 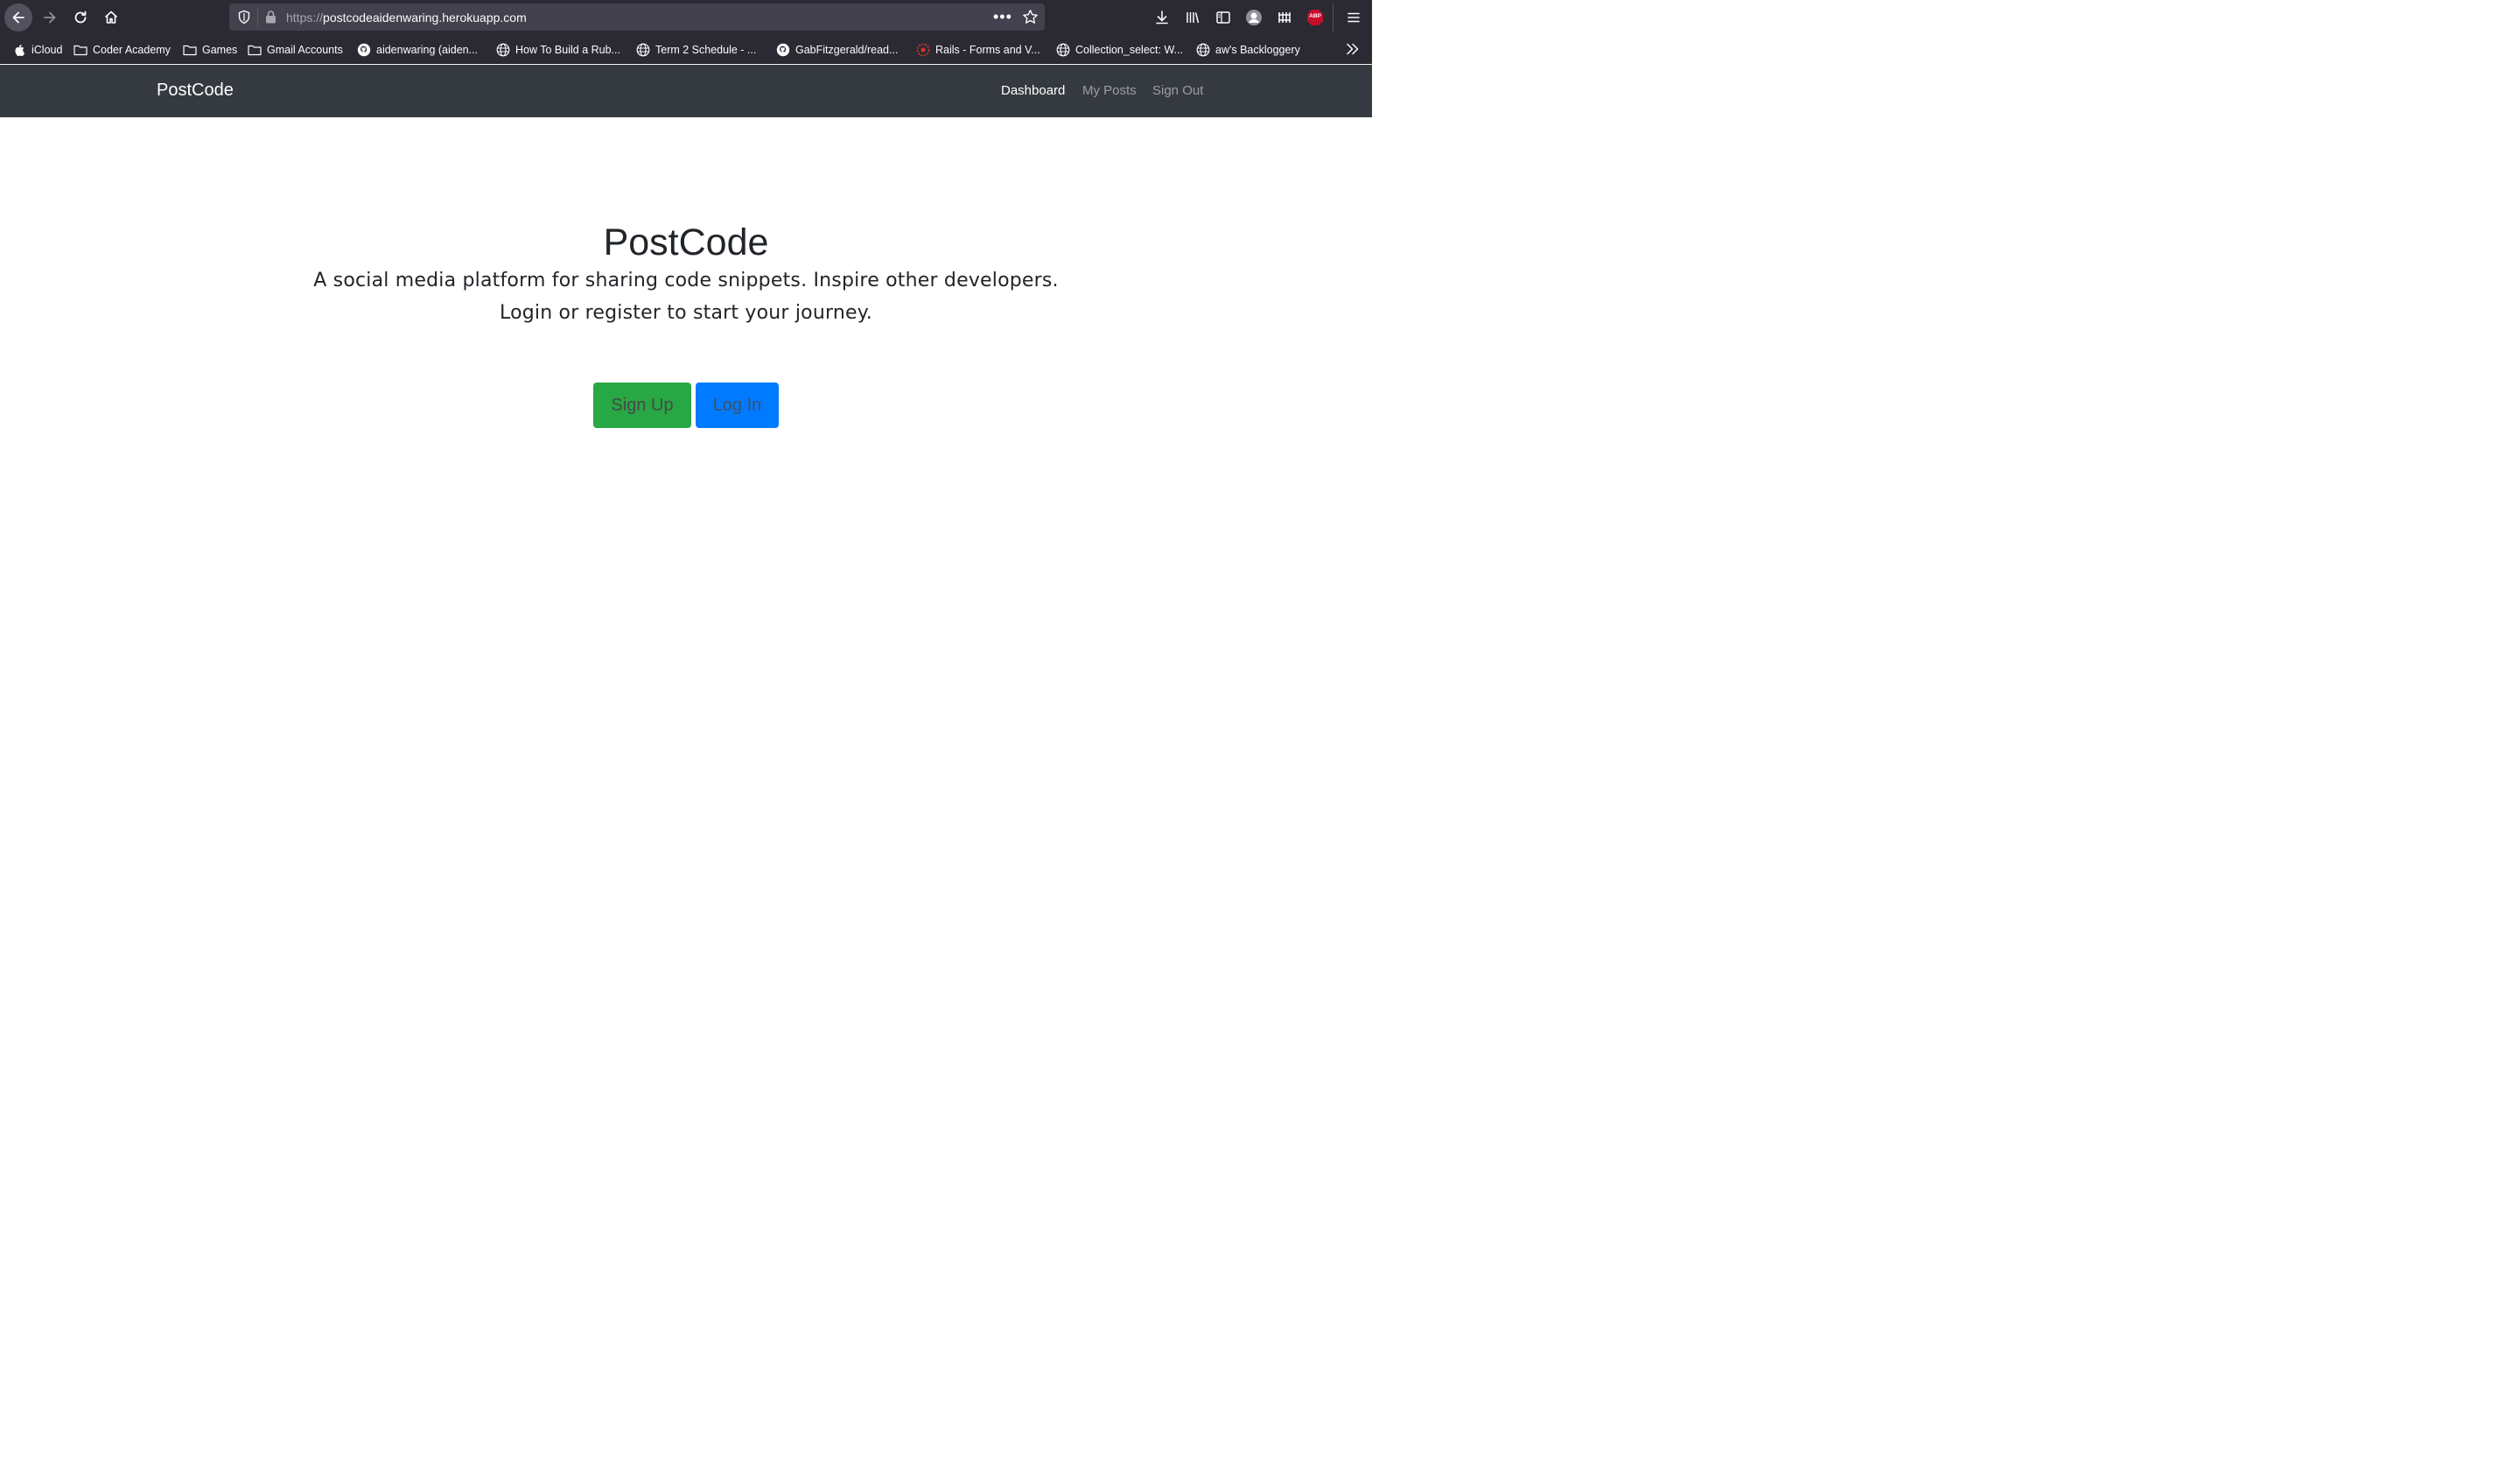 What do you see at coordinates (923, 50) in the screenshot?
I see `rails-icon` at bounding box center [923, 50].